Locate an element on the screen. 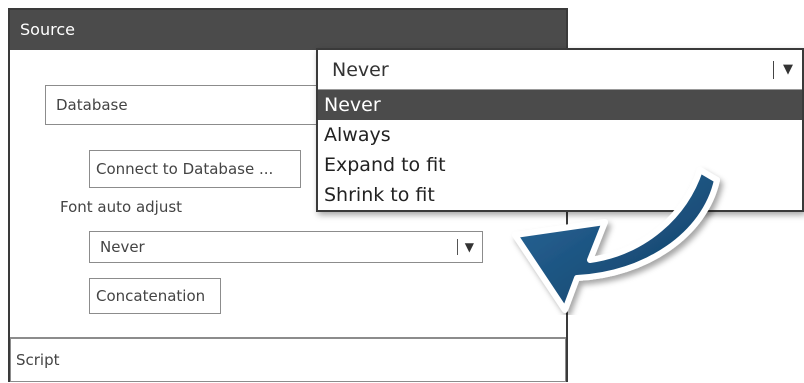  dropdown-option-never: Never is located at coordinates (560, 105).